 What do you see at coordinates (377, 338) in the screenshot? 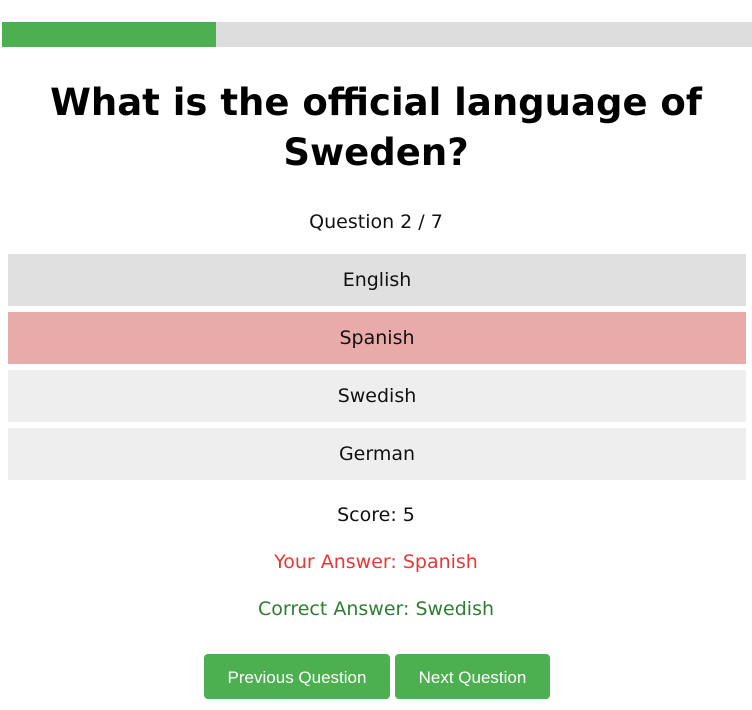
I see `option-spanish: Spanish` at bounding box center [377, 338].